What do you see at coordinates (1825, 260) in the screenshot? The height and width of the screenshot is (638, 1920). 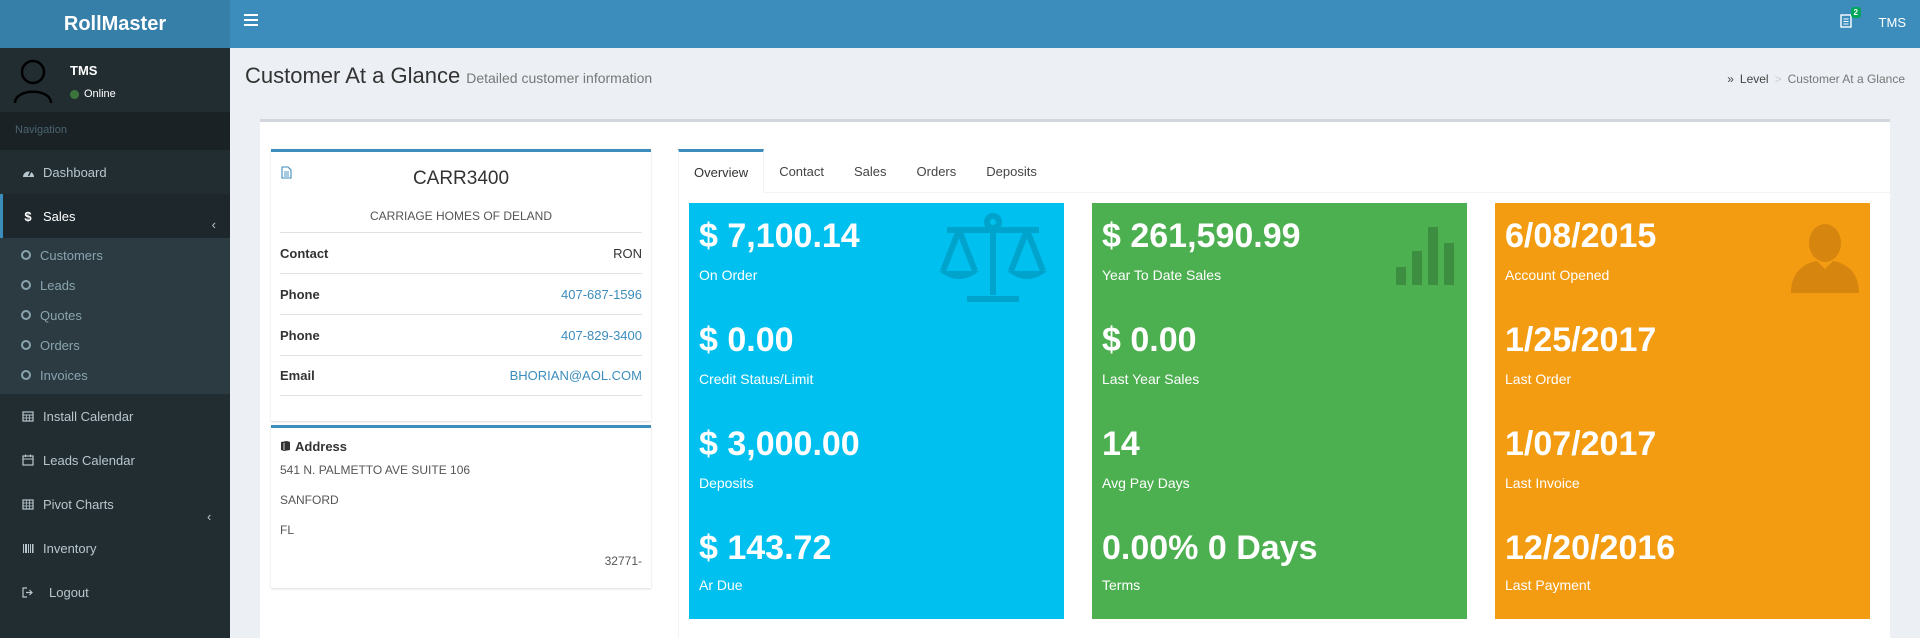 I see `user-silhouette-icon` at bounding box center [1825, 260].